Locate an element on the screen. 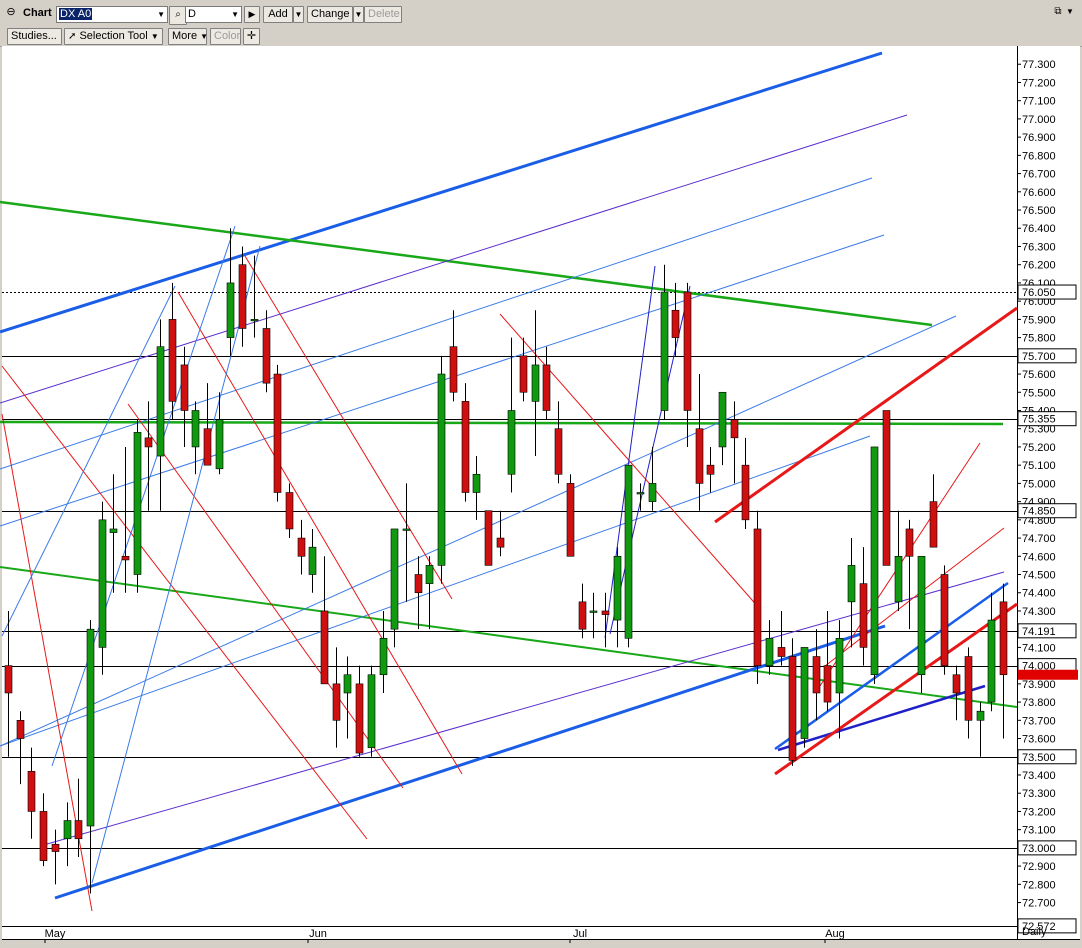  y-tick-label: 76.200 is located at coordinates (1039, 266).